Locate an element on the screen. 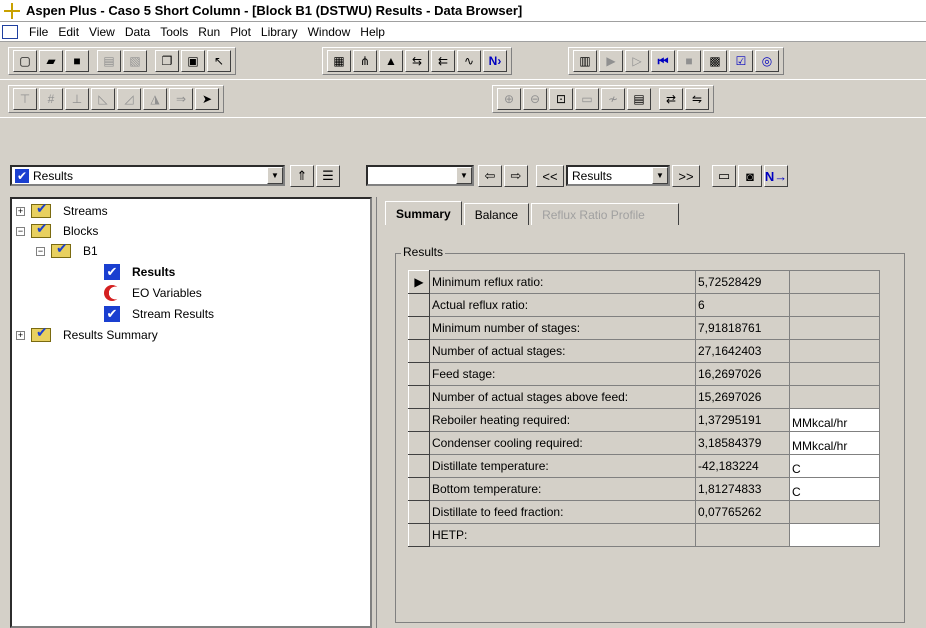  row-value: 27,1642403 is located at coordinates (742, 351).